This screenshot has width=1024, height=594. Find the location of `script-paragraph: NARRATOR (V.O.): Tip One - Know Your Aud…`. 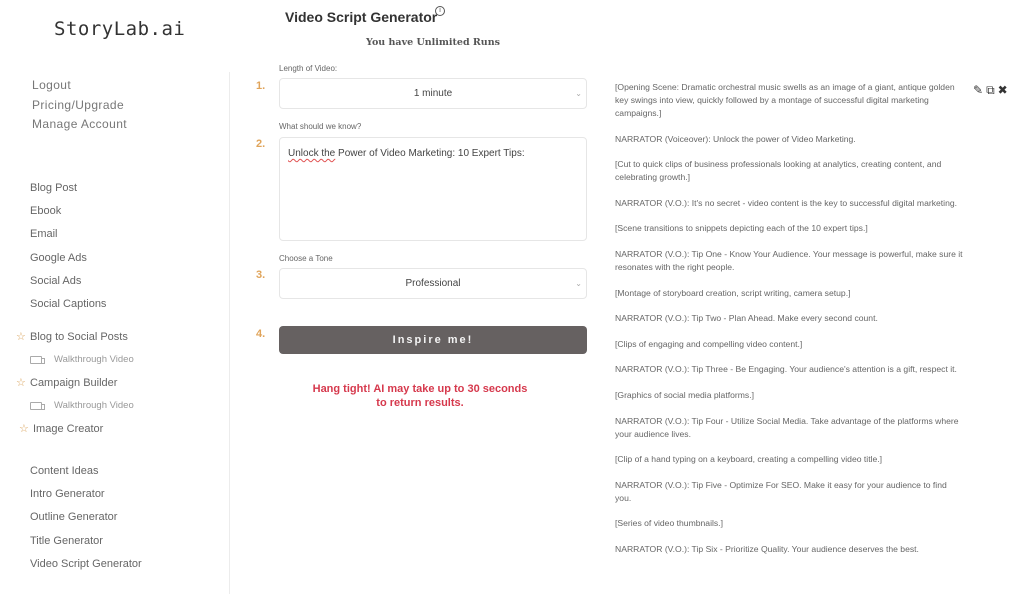

script-paragraph: NARRATOR (V.O.): Tip One - Know Your Aud… is located at coordinates (789, 260).